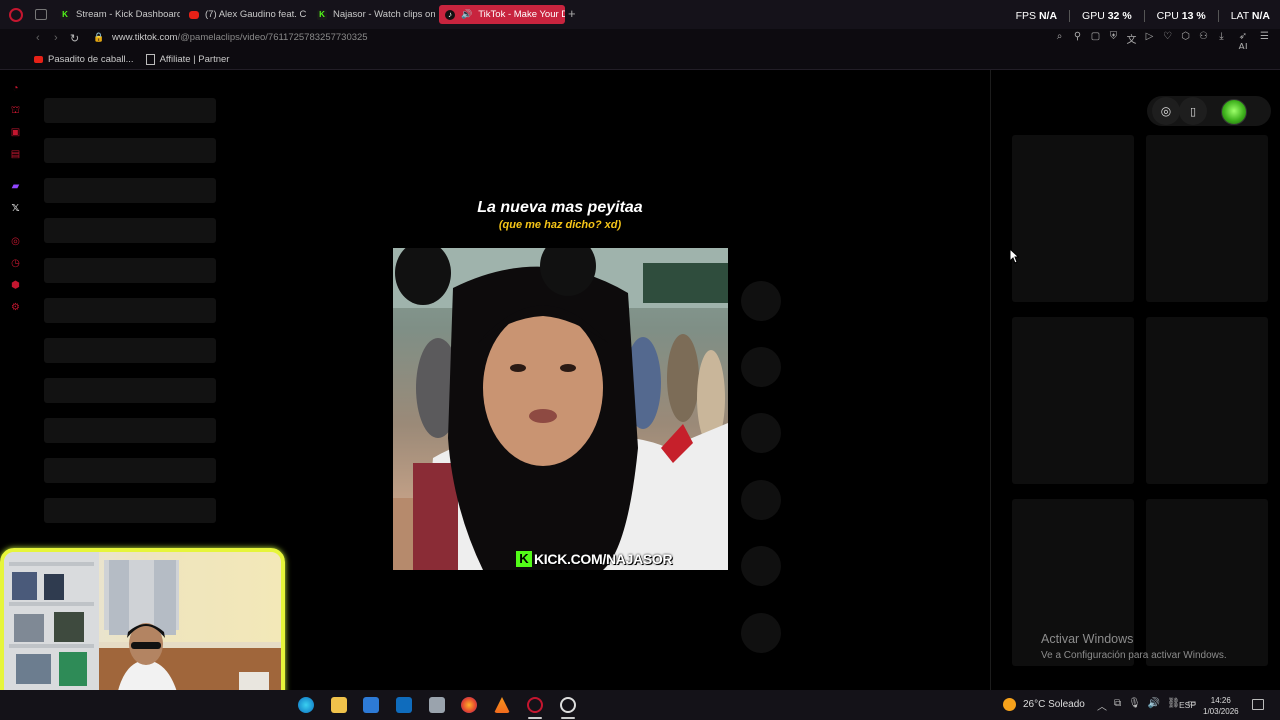  Describe the element at coordinates (1134, 705) in the screenshot. I see `microphone-icon: 🎙` at that location.